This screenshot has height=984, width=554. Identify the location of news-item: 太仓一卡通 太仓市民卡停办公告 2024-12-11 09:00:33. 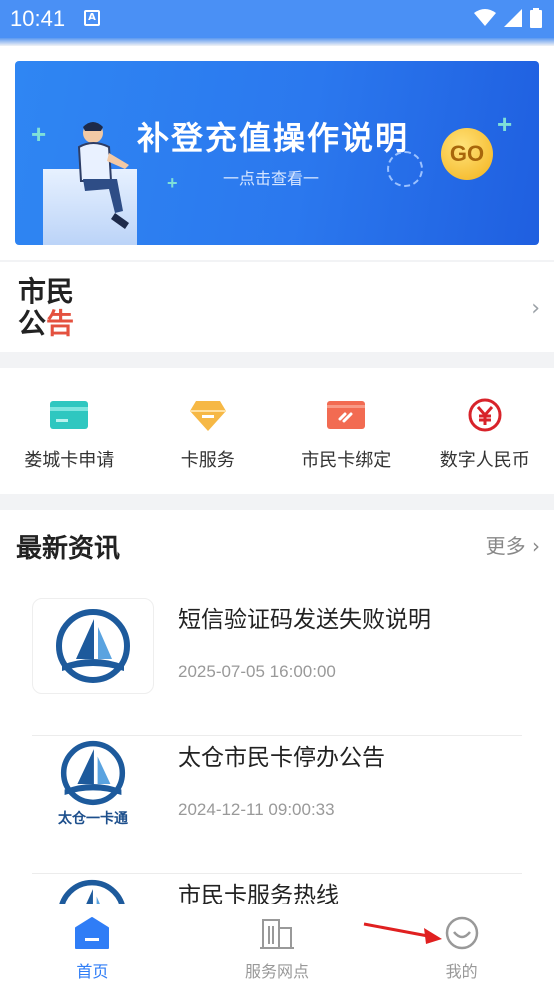
(277, 805).